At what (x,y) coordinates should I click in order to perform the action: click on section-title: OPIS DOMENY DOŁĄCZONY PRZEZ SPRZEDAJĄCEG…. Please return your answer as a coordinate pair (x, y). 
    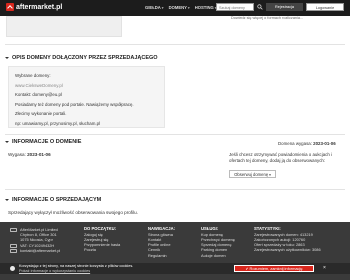
    Looking at the image, I should click on (85, 58).